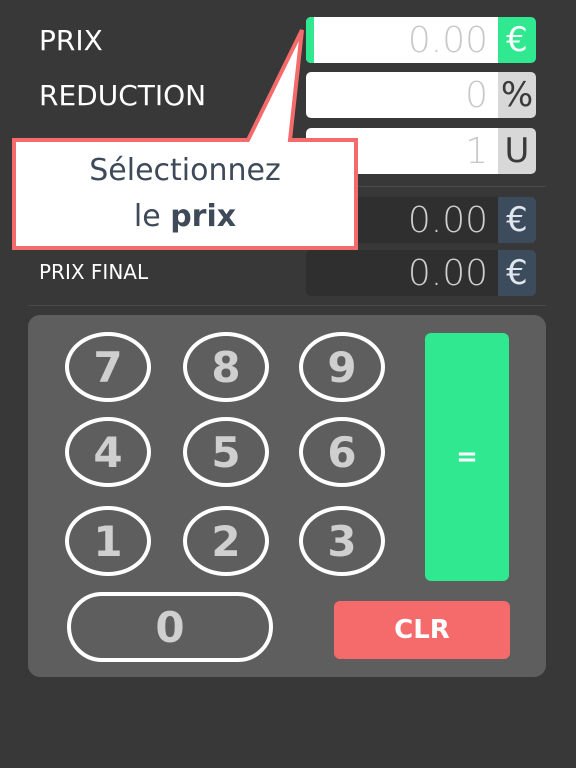 This screenshot has width=576, height=768. Describe the element at coordinates (310, 40) in the screenshot. I see `active-indicator` at that location.